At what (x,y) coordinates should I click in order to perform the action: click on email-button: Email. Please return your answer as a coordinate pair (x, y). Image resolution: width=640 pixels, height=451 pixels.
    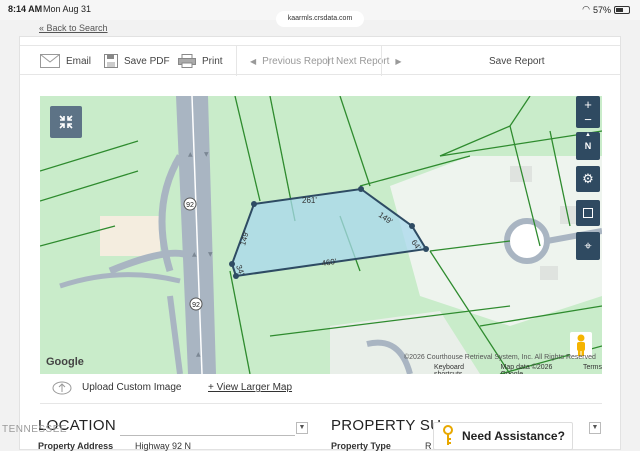
    Looking at the image, I should click on (65, 61).